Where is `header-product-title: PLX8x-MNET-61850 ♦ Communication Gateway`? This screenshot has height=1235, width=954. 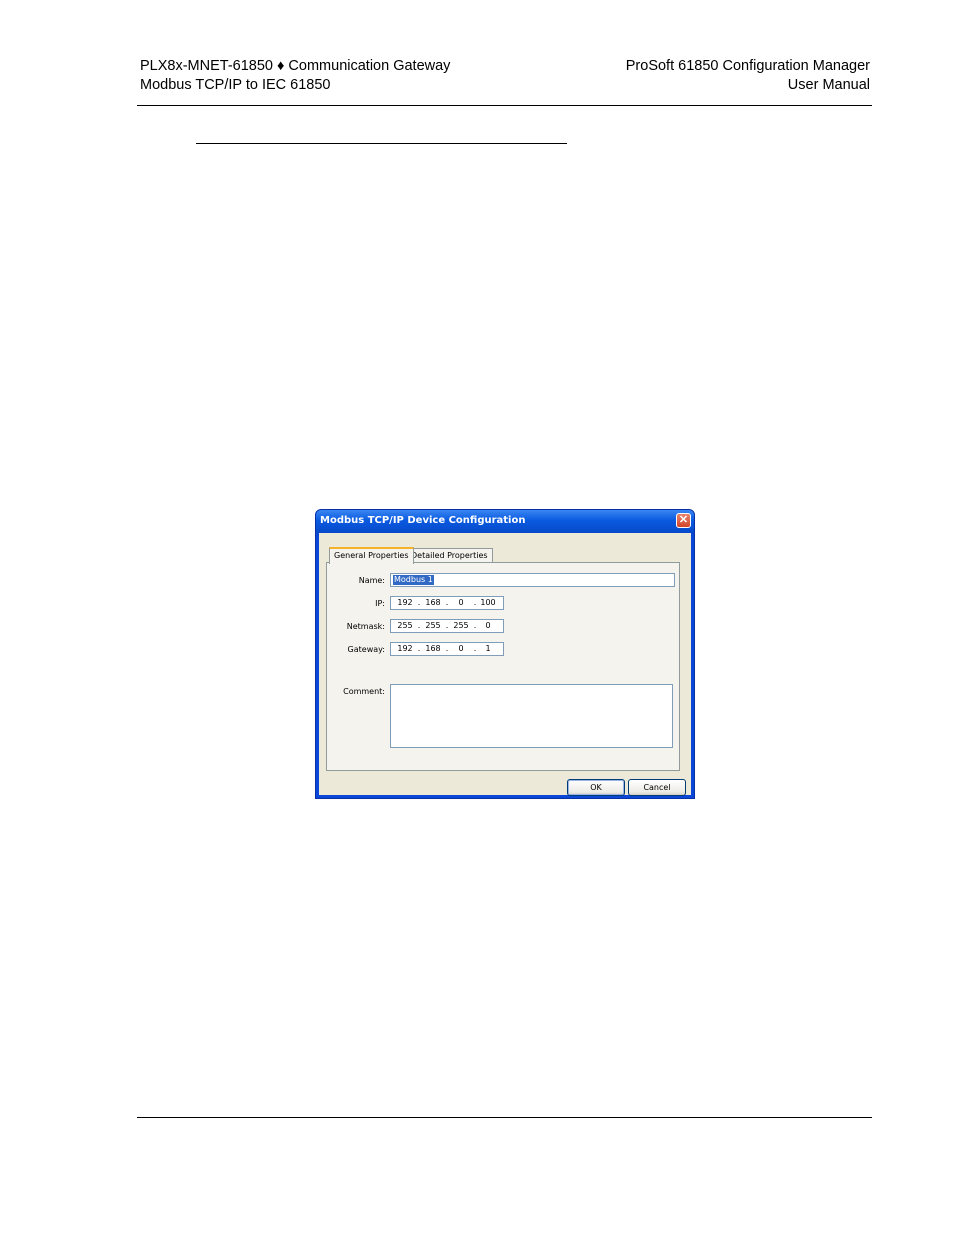
header-product-title: PLX8x-MNET-61850 ♦ Communication Gateway is located at coordinates (295, 66).